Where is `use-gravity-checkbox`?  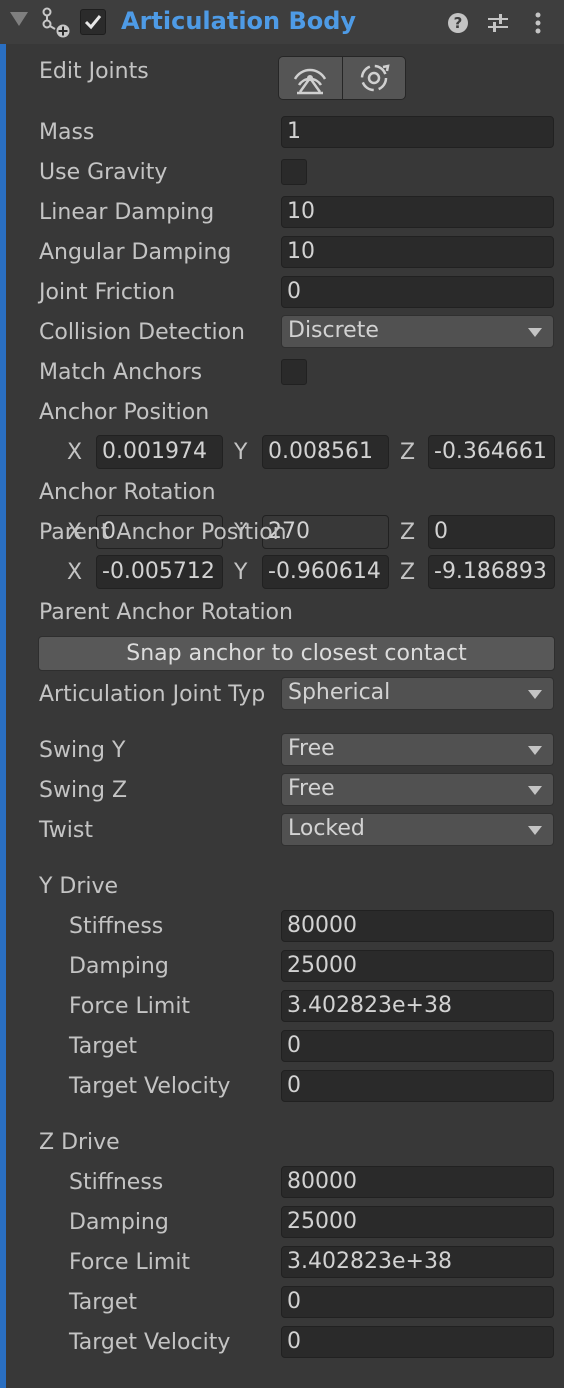
use-gravity-checkbox is located at coordinates (294, 172).